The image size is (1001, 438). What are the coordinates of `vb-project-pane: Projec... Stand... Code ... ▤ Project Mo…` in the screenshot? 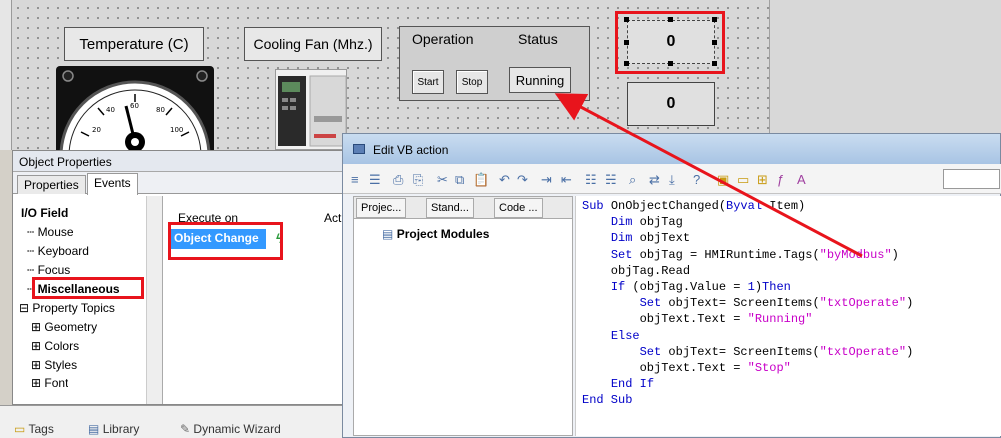 It's located at (463, 316).